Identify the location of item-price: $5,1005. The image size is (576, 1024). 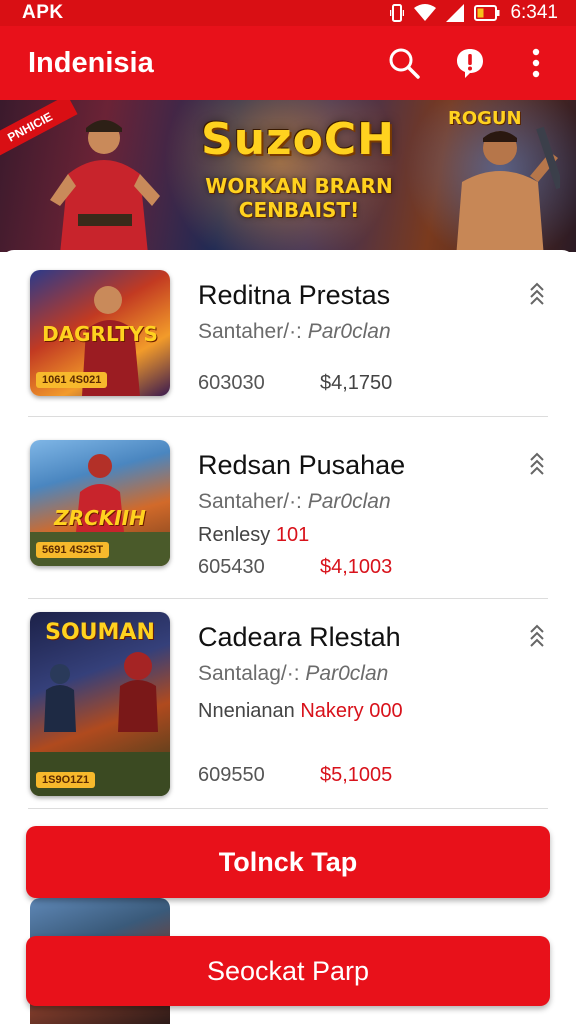
(356, 775).